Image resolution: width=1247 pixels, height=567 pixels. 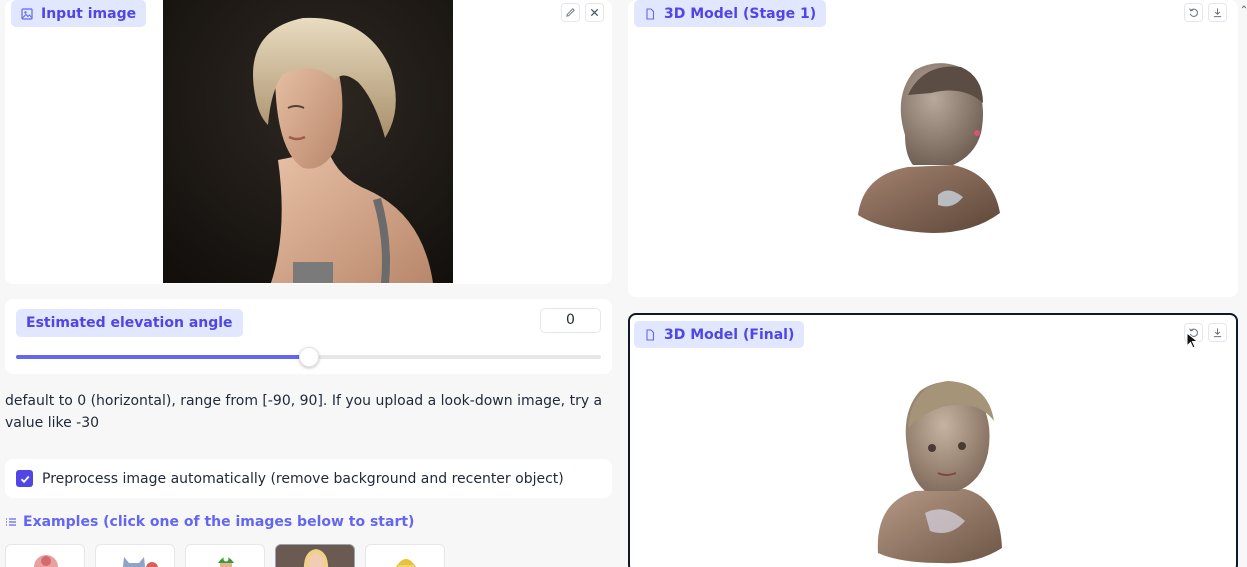 What do you see at coordinates (27, 13) in the screenshot?
I see `image-icon` at bounding box center [27, 13].